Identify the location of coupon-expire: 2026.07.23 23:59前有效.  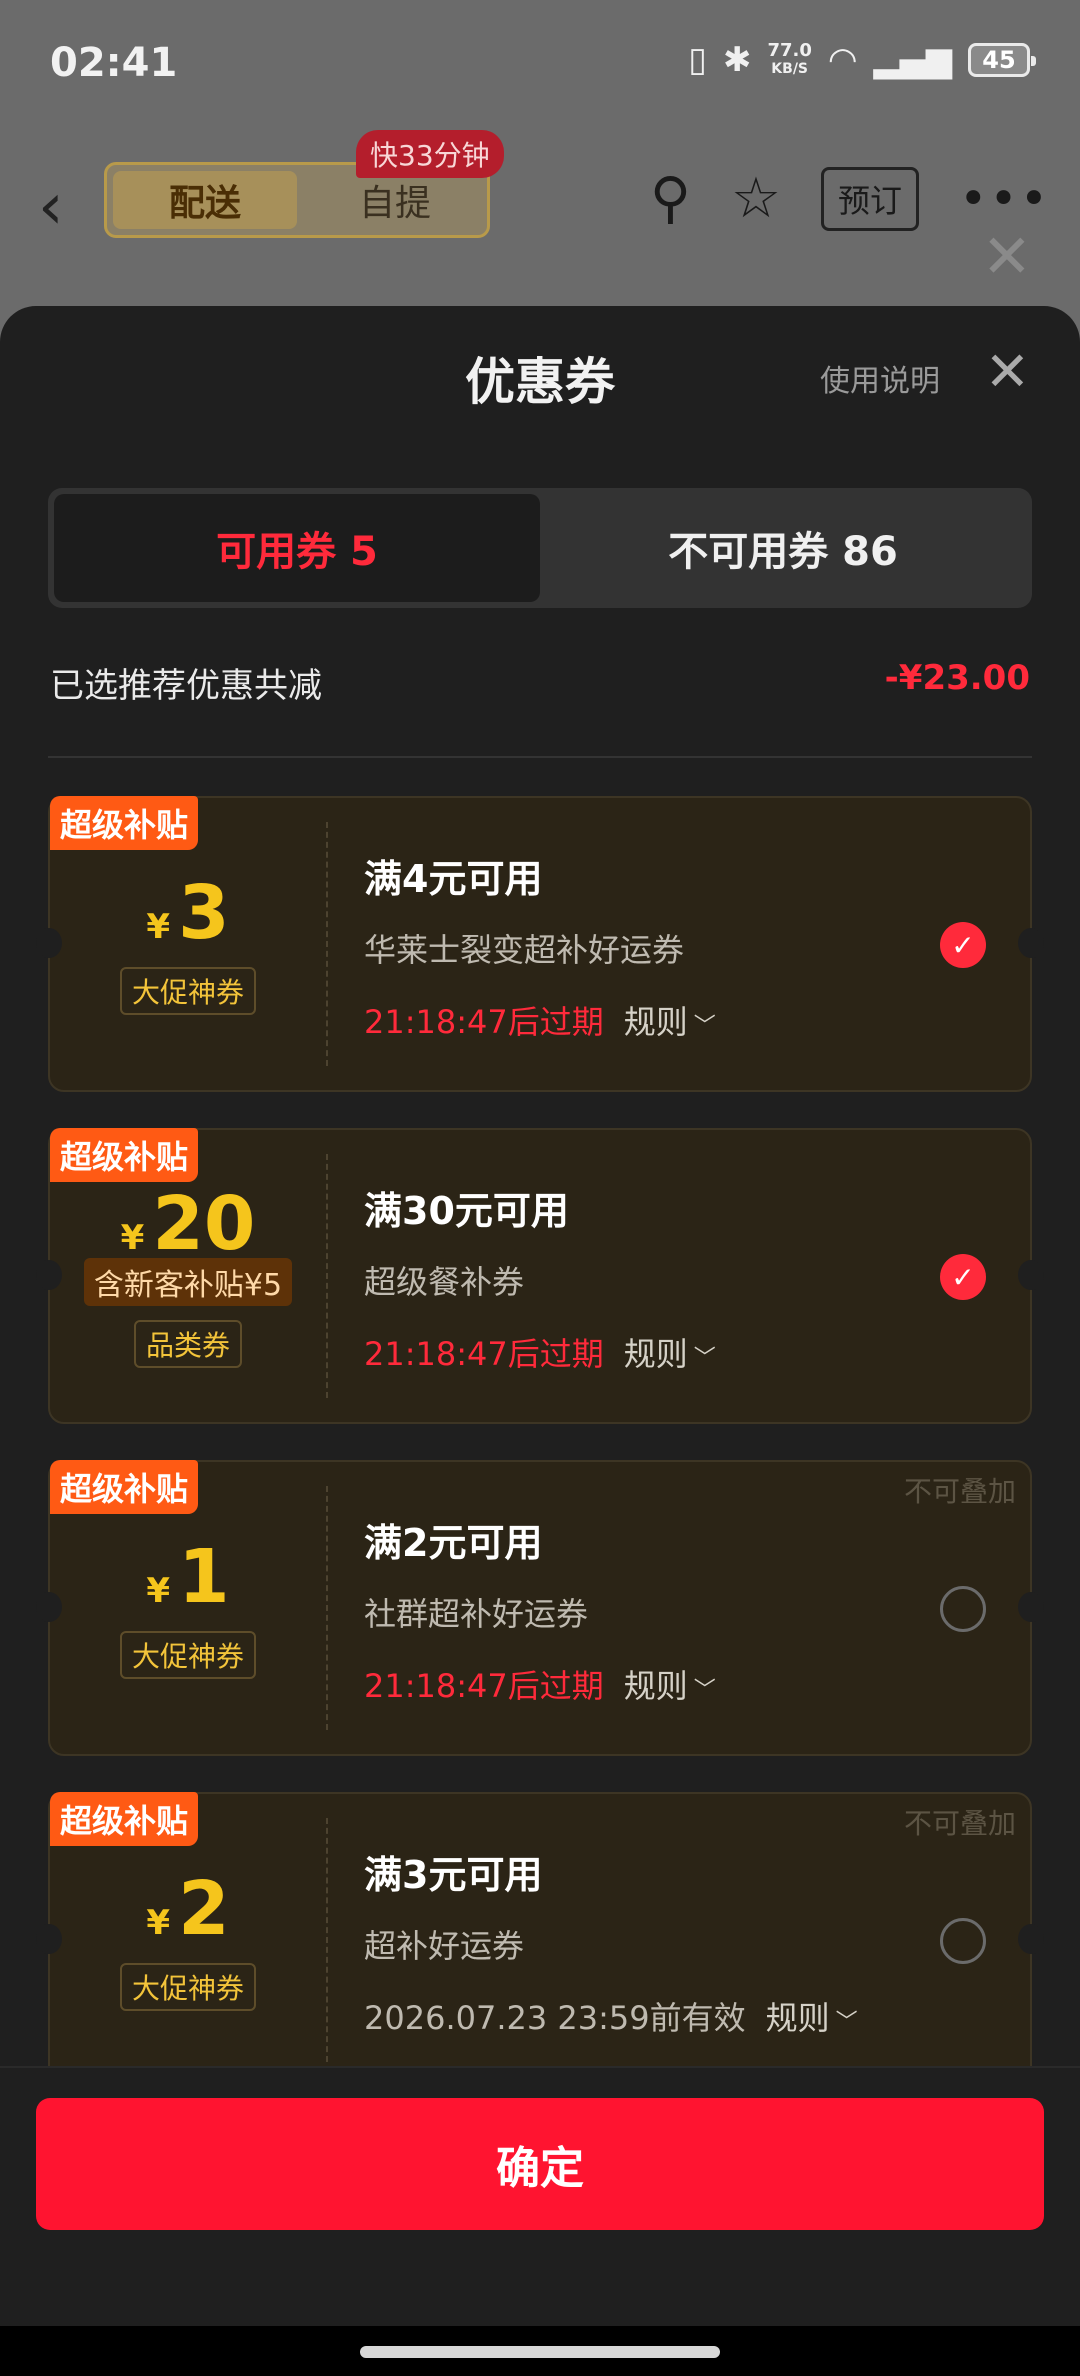
(555, 2018).